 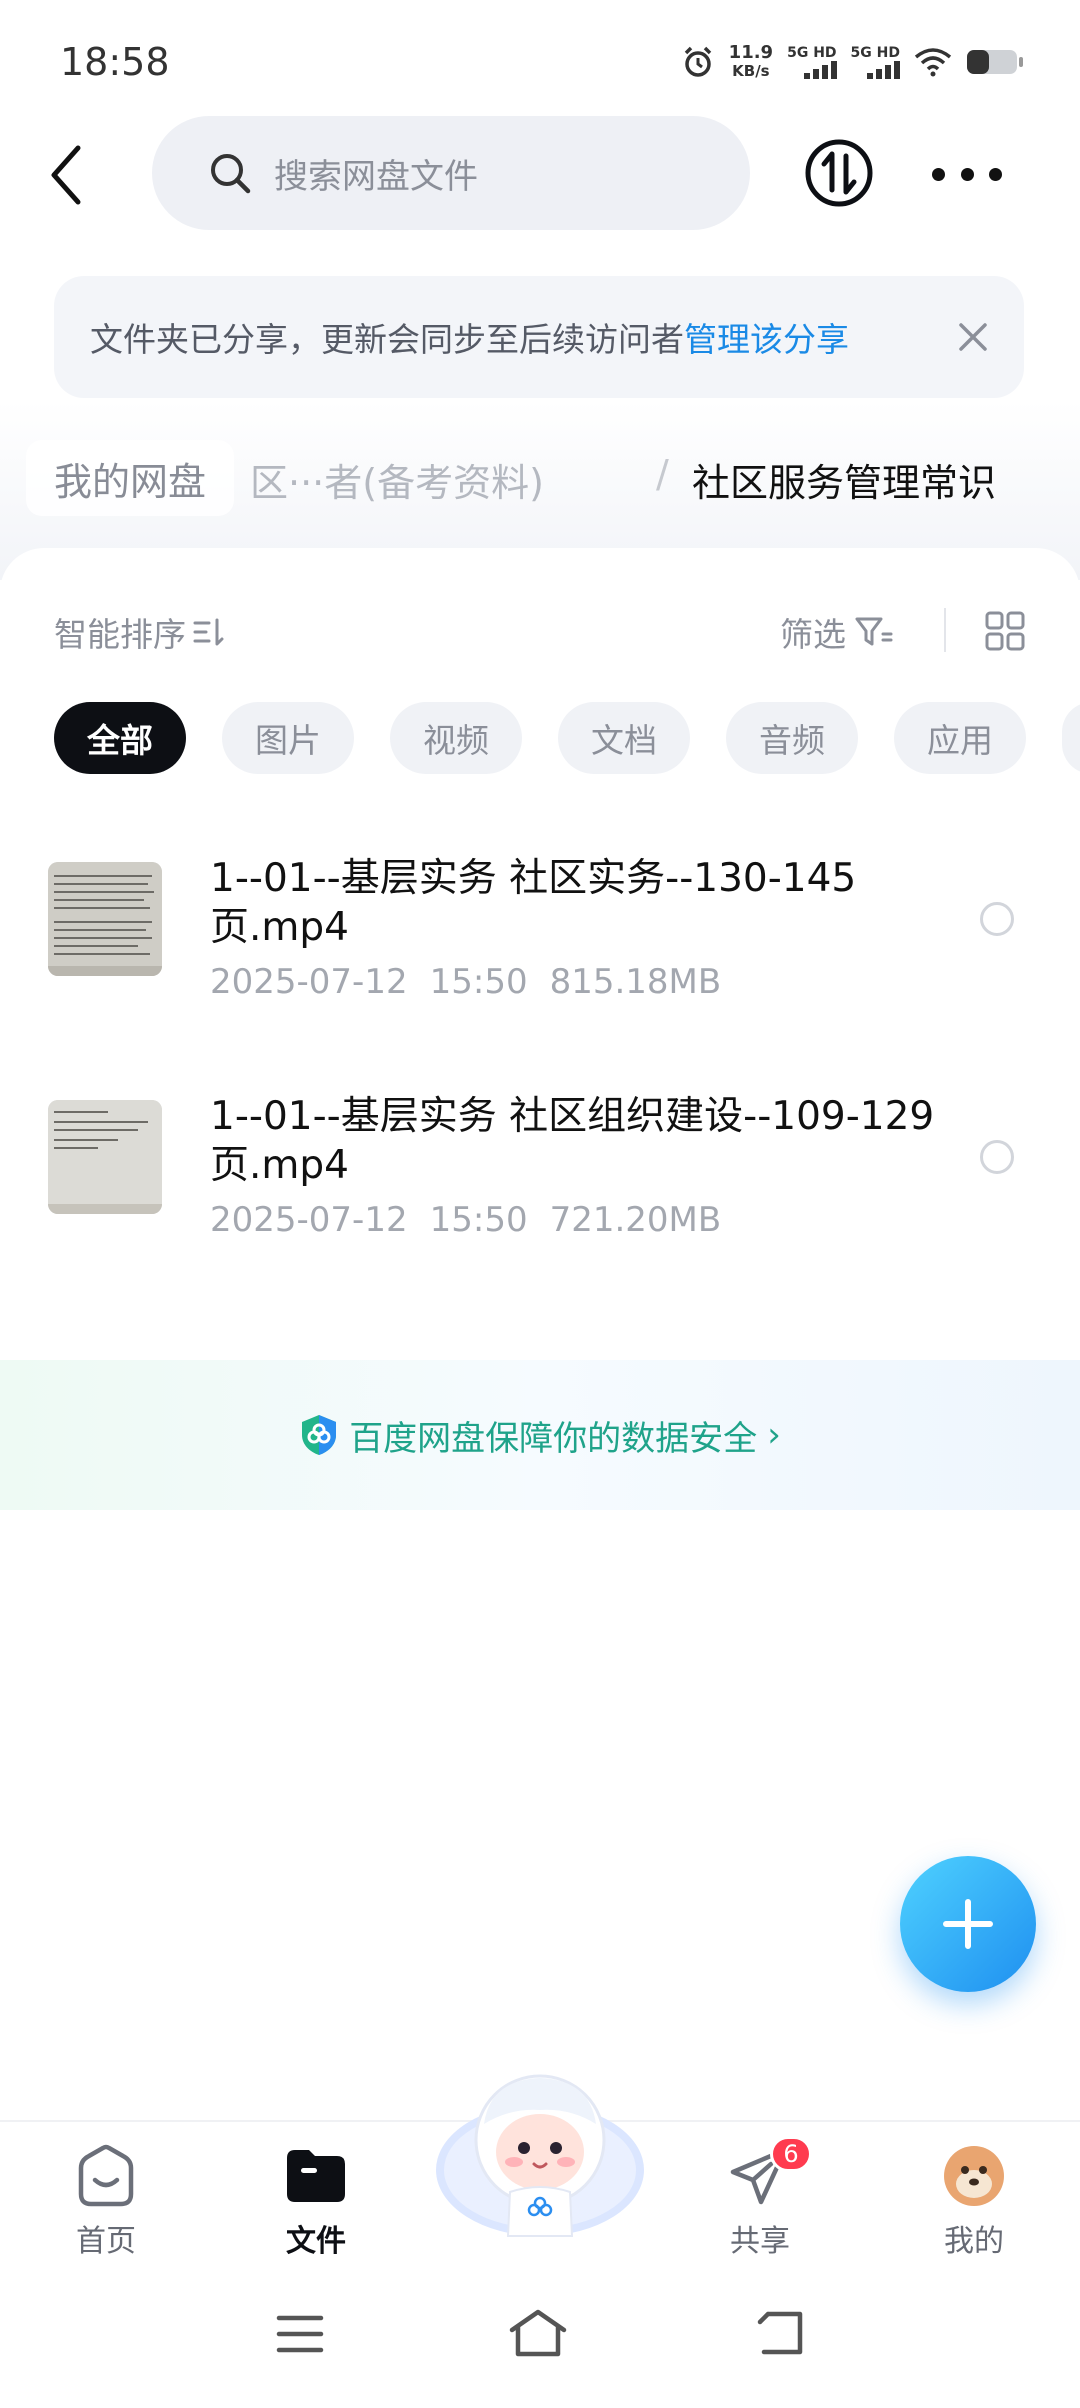 I want to click on share-banner-text: 文件夹已分享，更新会同步至后续访问者, so click(x=387, y=339).